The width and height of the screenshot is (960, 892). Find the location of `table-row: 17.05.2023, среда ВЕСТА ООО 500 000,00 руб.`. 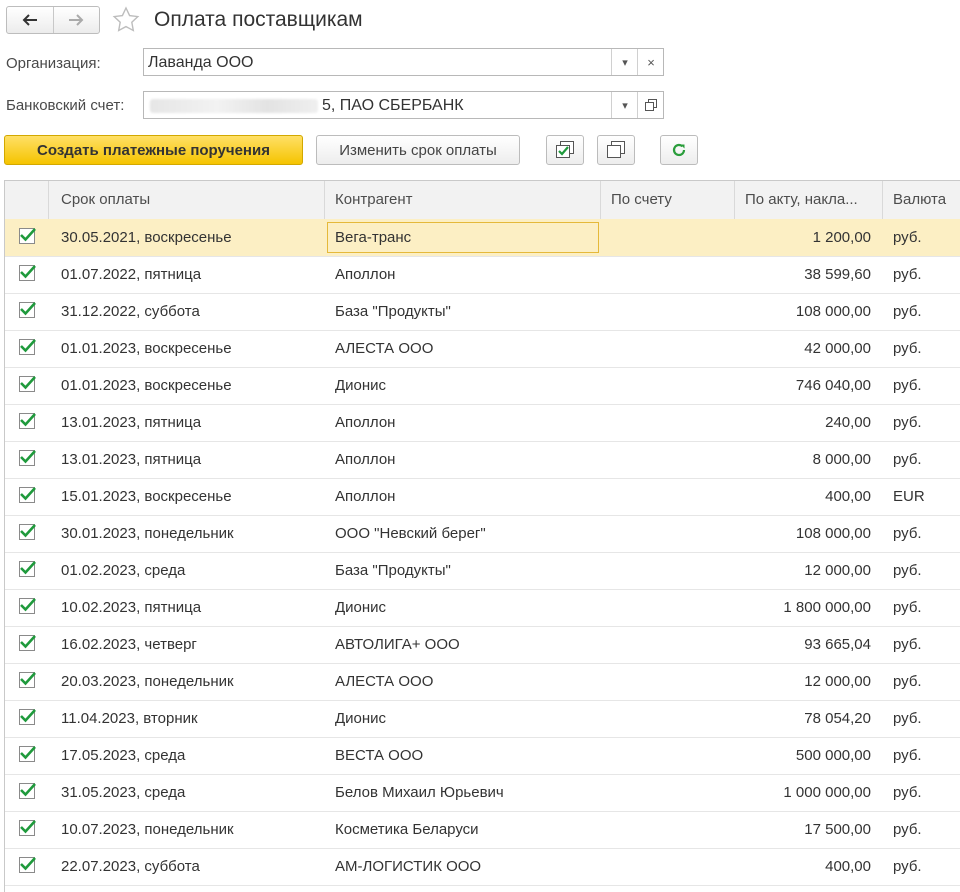

table-row: 17.05.2023, среда ВЕСТА ООО 500 000,00 руб. is located at coordinates (482, 756).